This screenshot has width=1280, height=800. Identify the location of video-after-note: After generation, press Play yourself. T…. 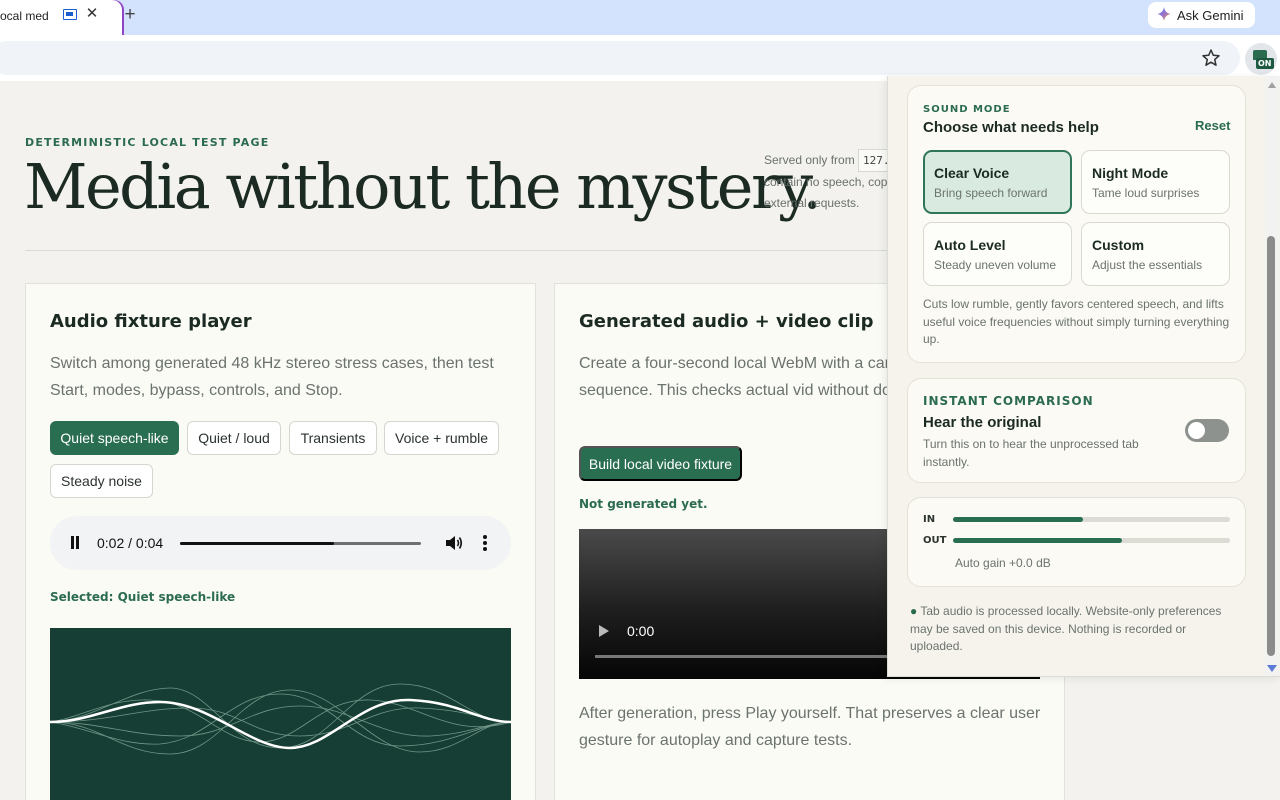
(810, 727).